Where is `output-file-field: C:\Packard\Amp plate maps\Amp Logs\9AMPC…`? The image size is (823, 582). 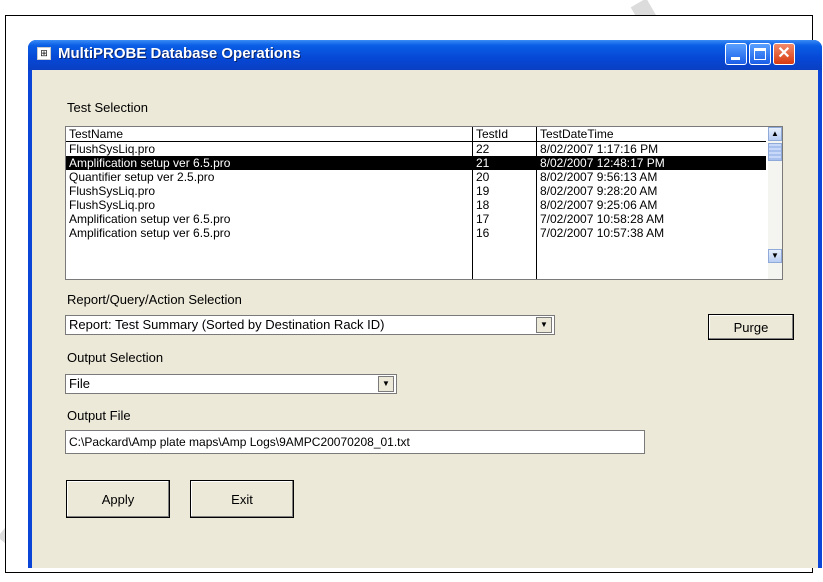 output-file-field: C:\Packard\Amp plate maps\Amp Logs\9AMPC… is located at coordinates (355, 442).